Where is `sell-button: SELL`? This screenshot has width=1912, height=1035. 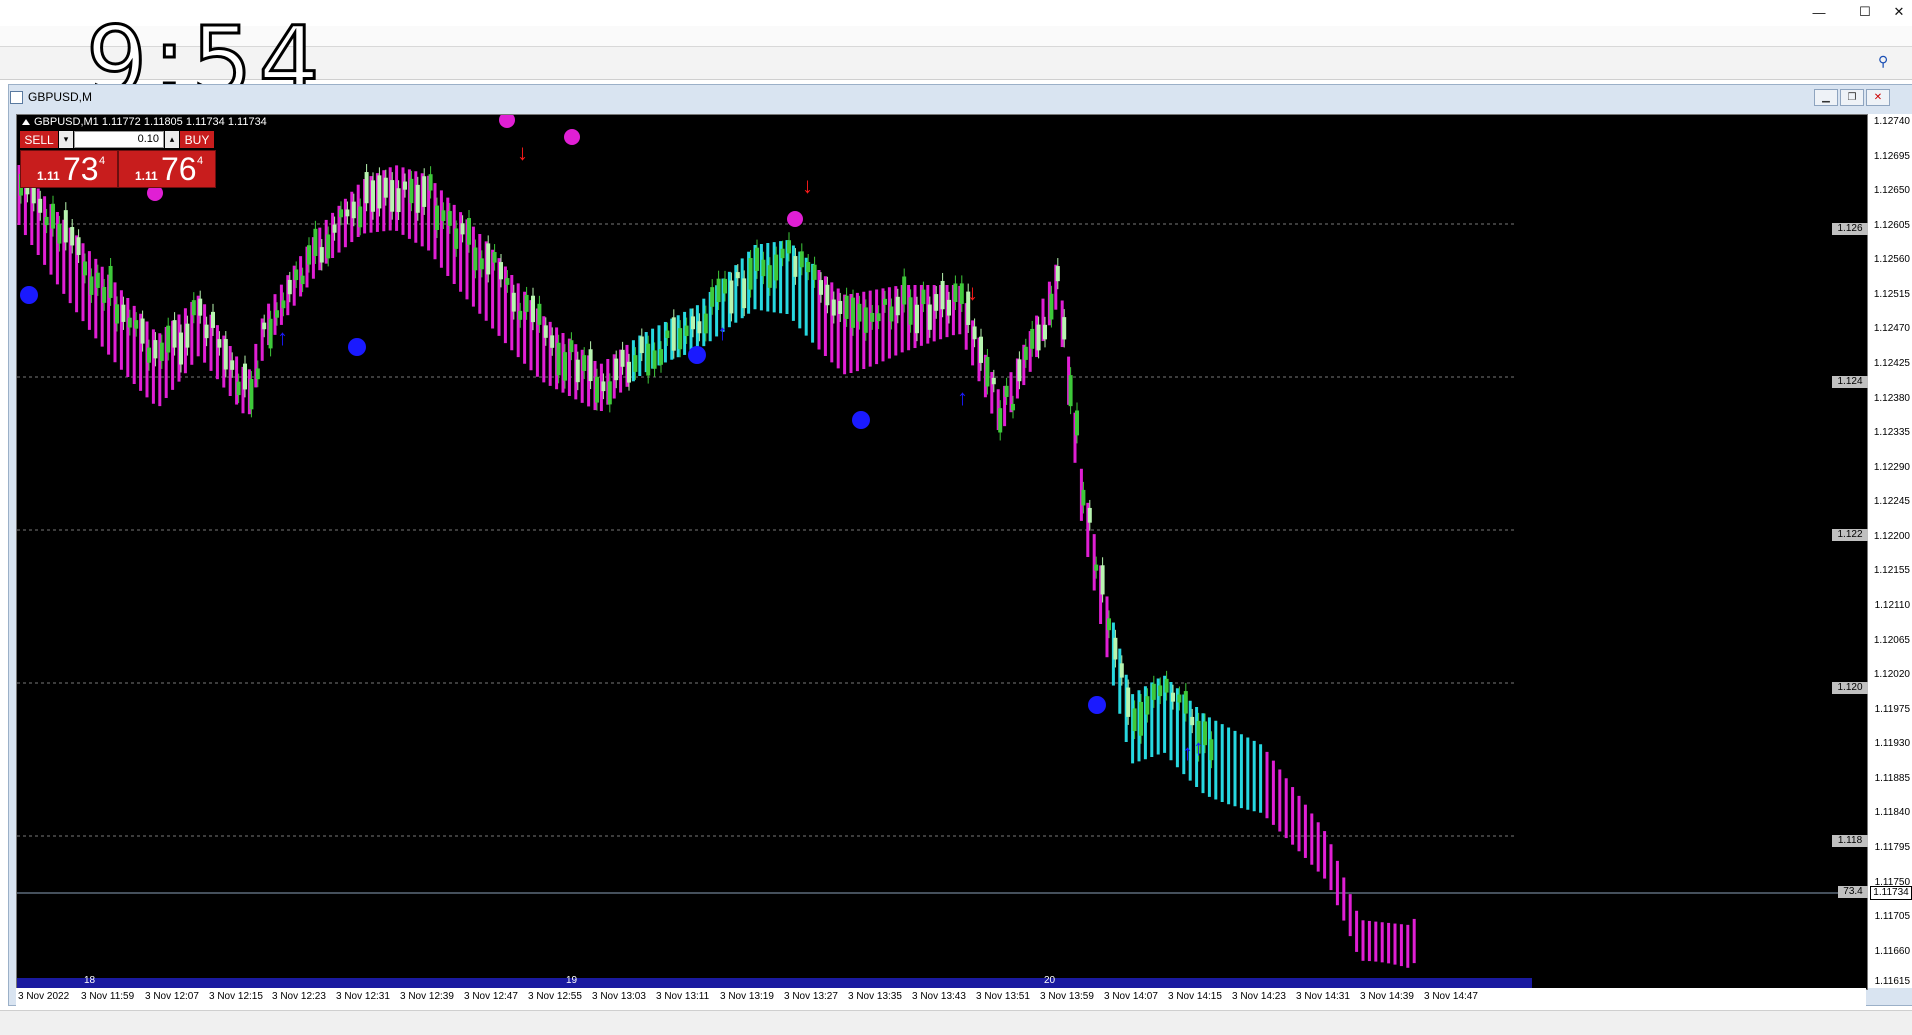
sell-button: SELL is located at coordinates (39, 139).